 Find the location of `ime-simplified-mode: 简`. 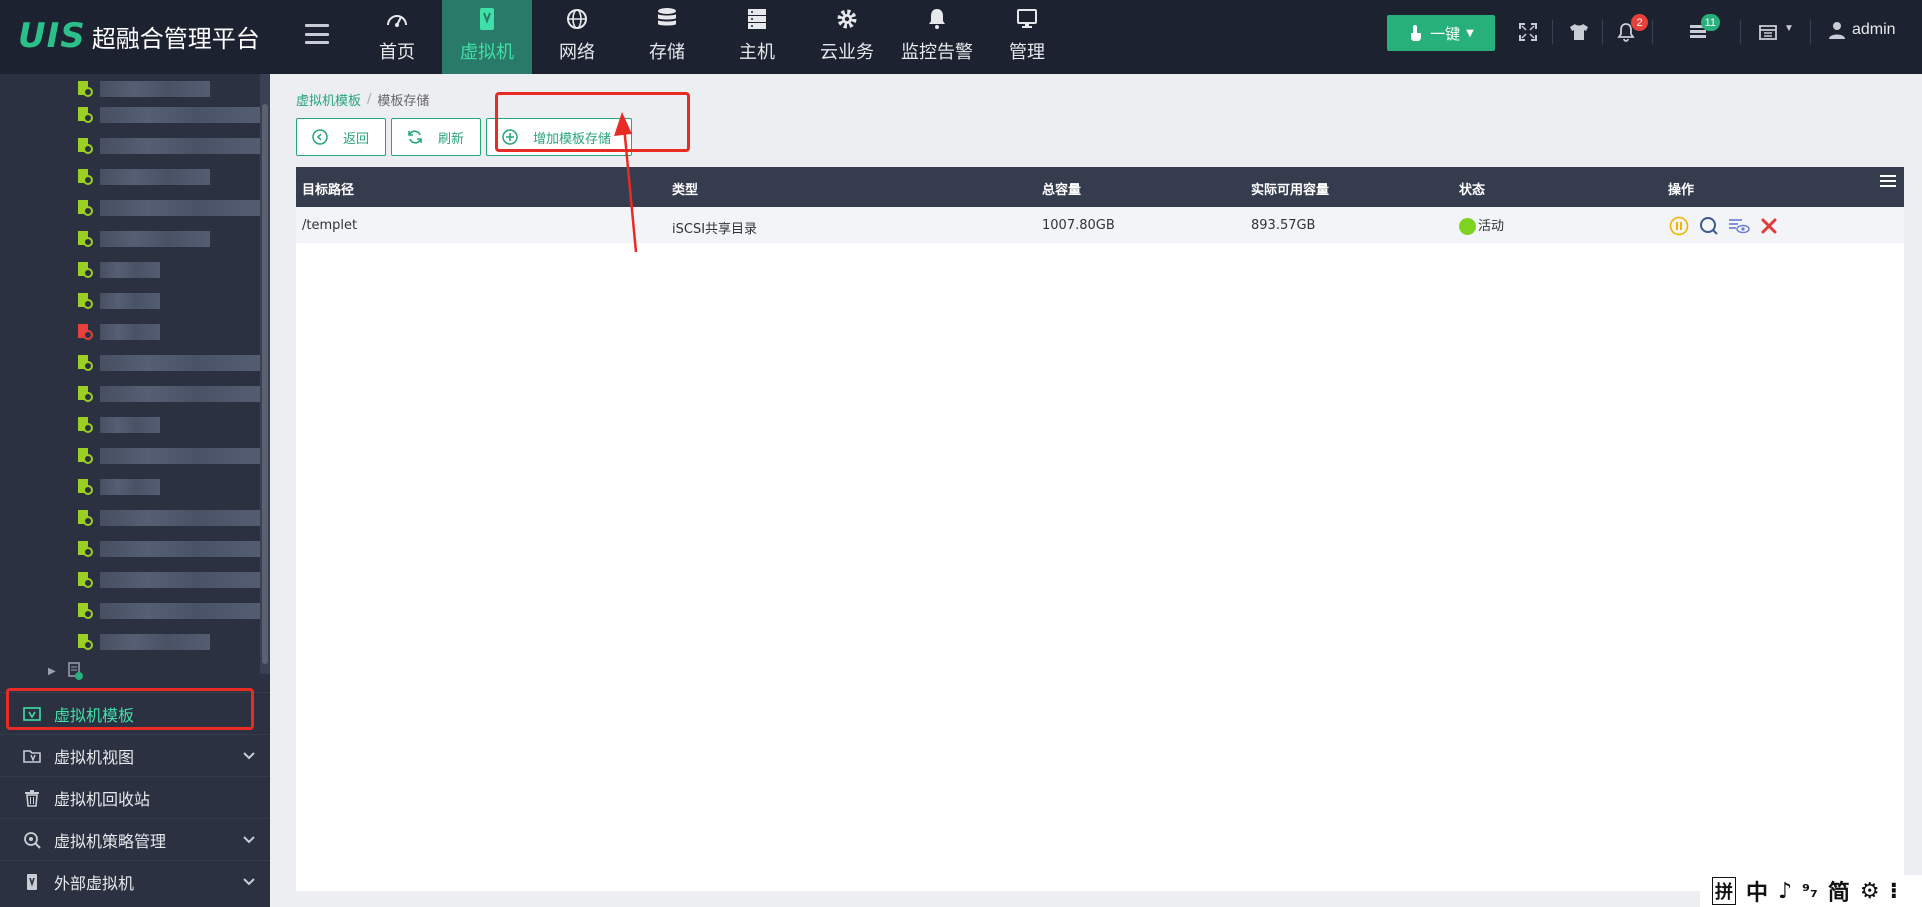

ime-simplified-mode: 简 is located at coordinates (1839, 891).